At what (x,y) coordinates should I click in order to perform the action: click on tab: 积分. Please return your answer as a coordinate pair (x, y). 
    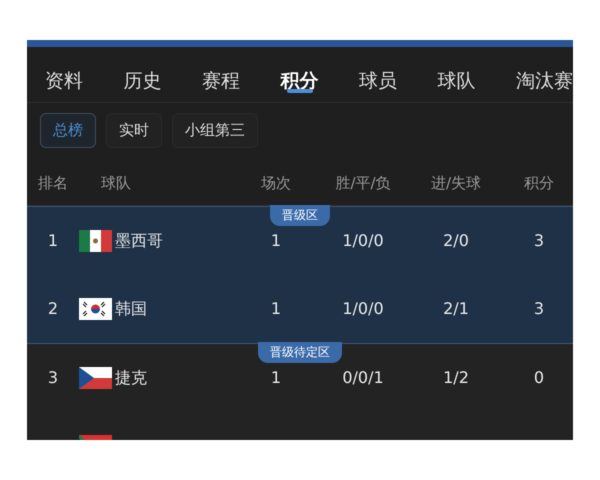
    Looking at the image, I should click on (299, 75).